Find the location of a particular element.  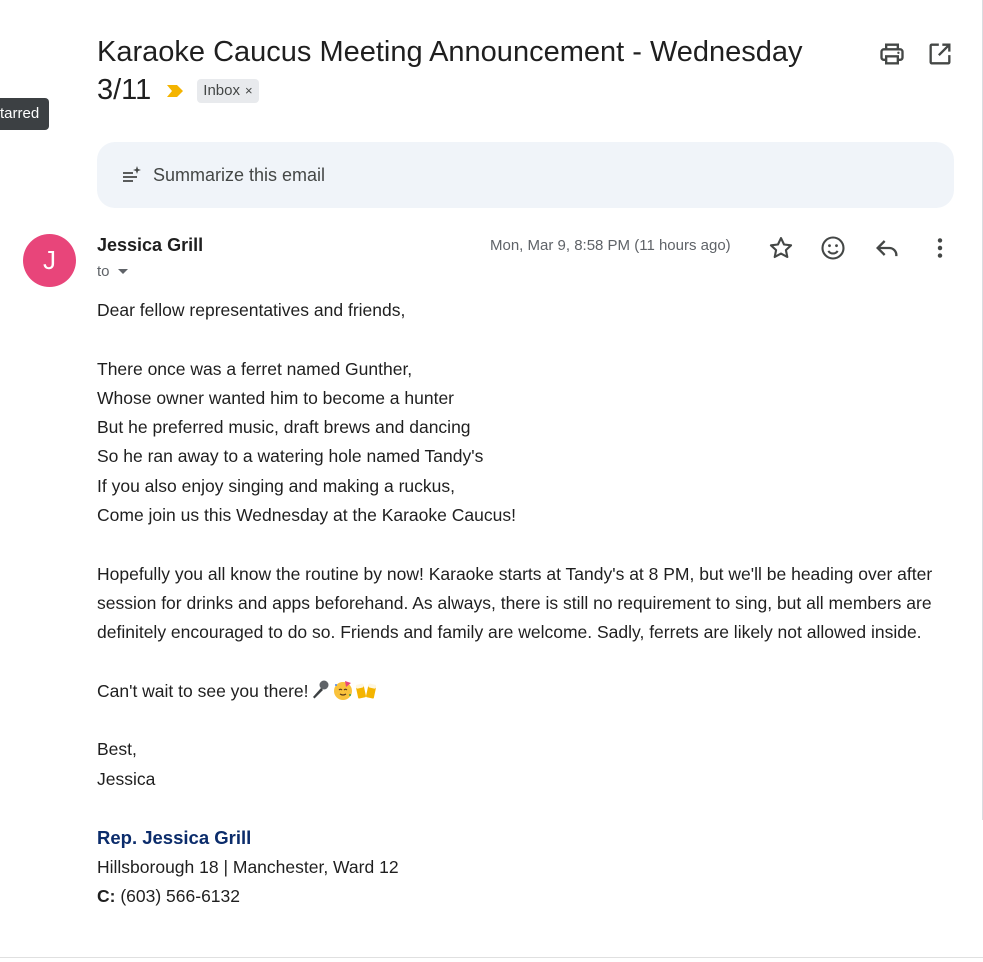

chevron-down-icon is located at coordinates (122, 271).